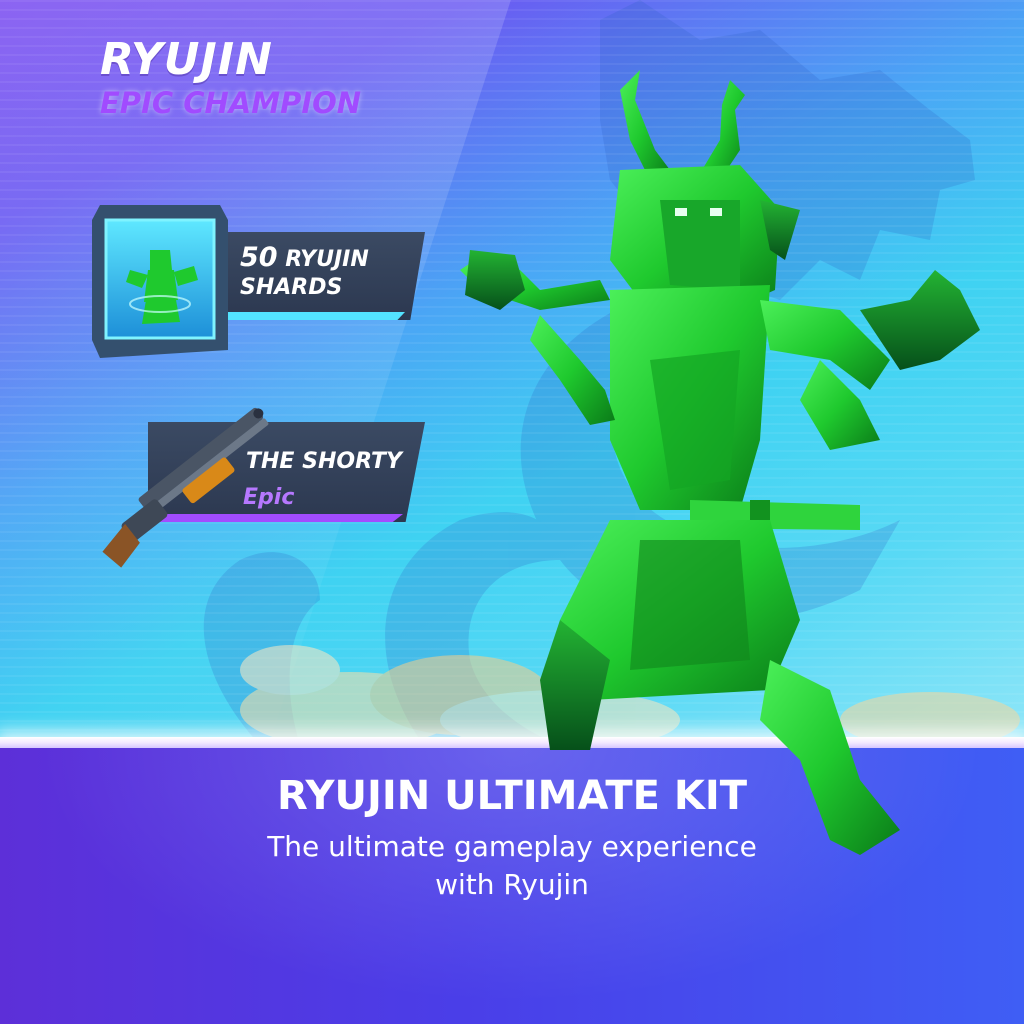  Describe the element at coordinates (327, 259) in the screenshot. I see `shards-name: RYUJIN` at that location.